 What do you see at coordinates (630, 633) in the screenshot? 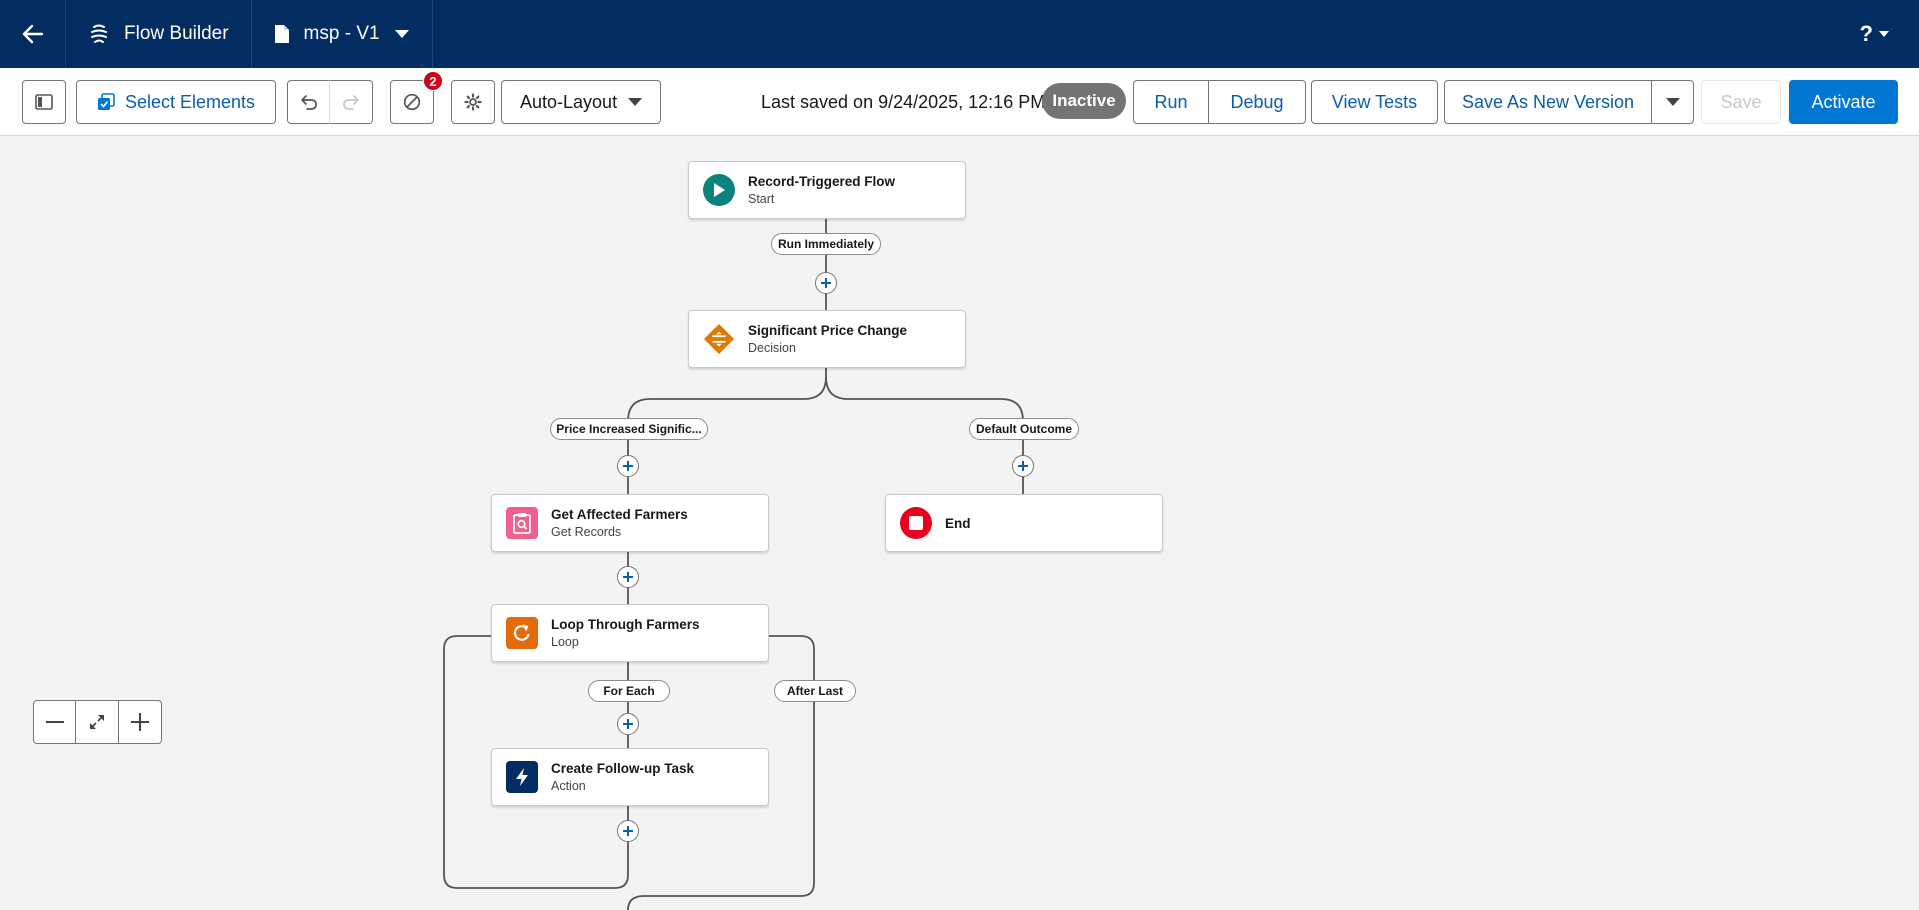
I see `loop-node: Loop Through Farmers Loop` at bounding box center [630, 633].